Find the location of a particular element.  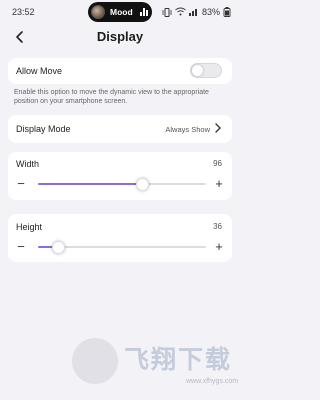

width-slider-fill is located at coordinates (90, 184).